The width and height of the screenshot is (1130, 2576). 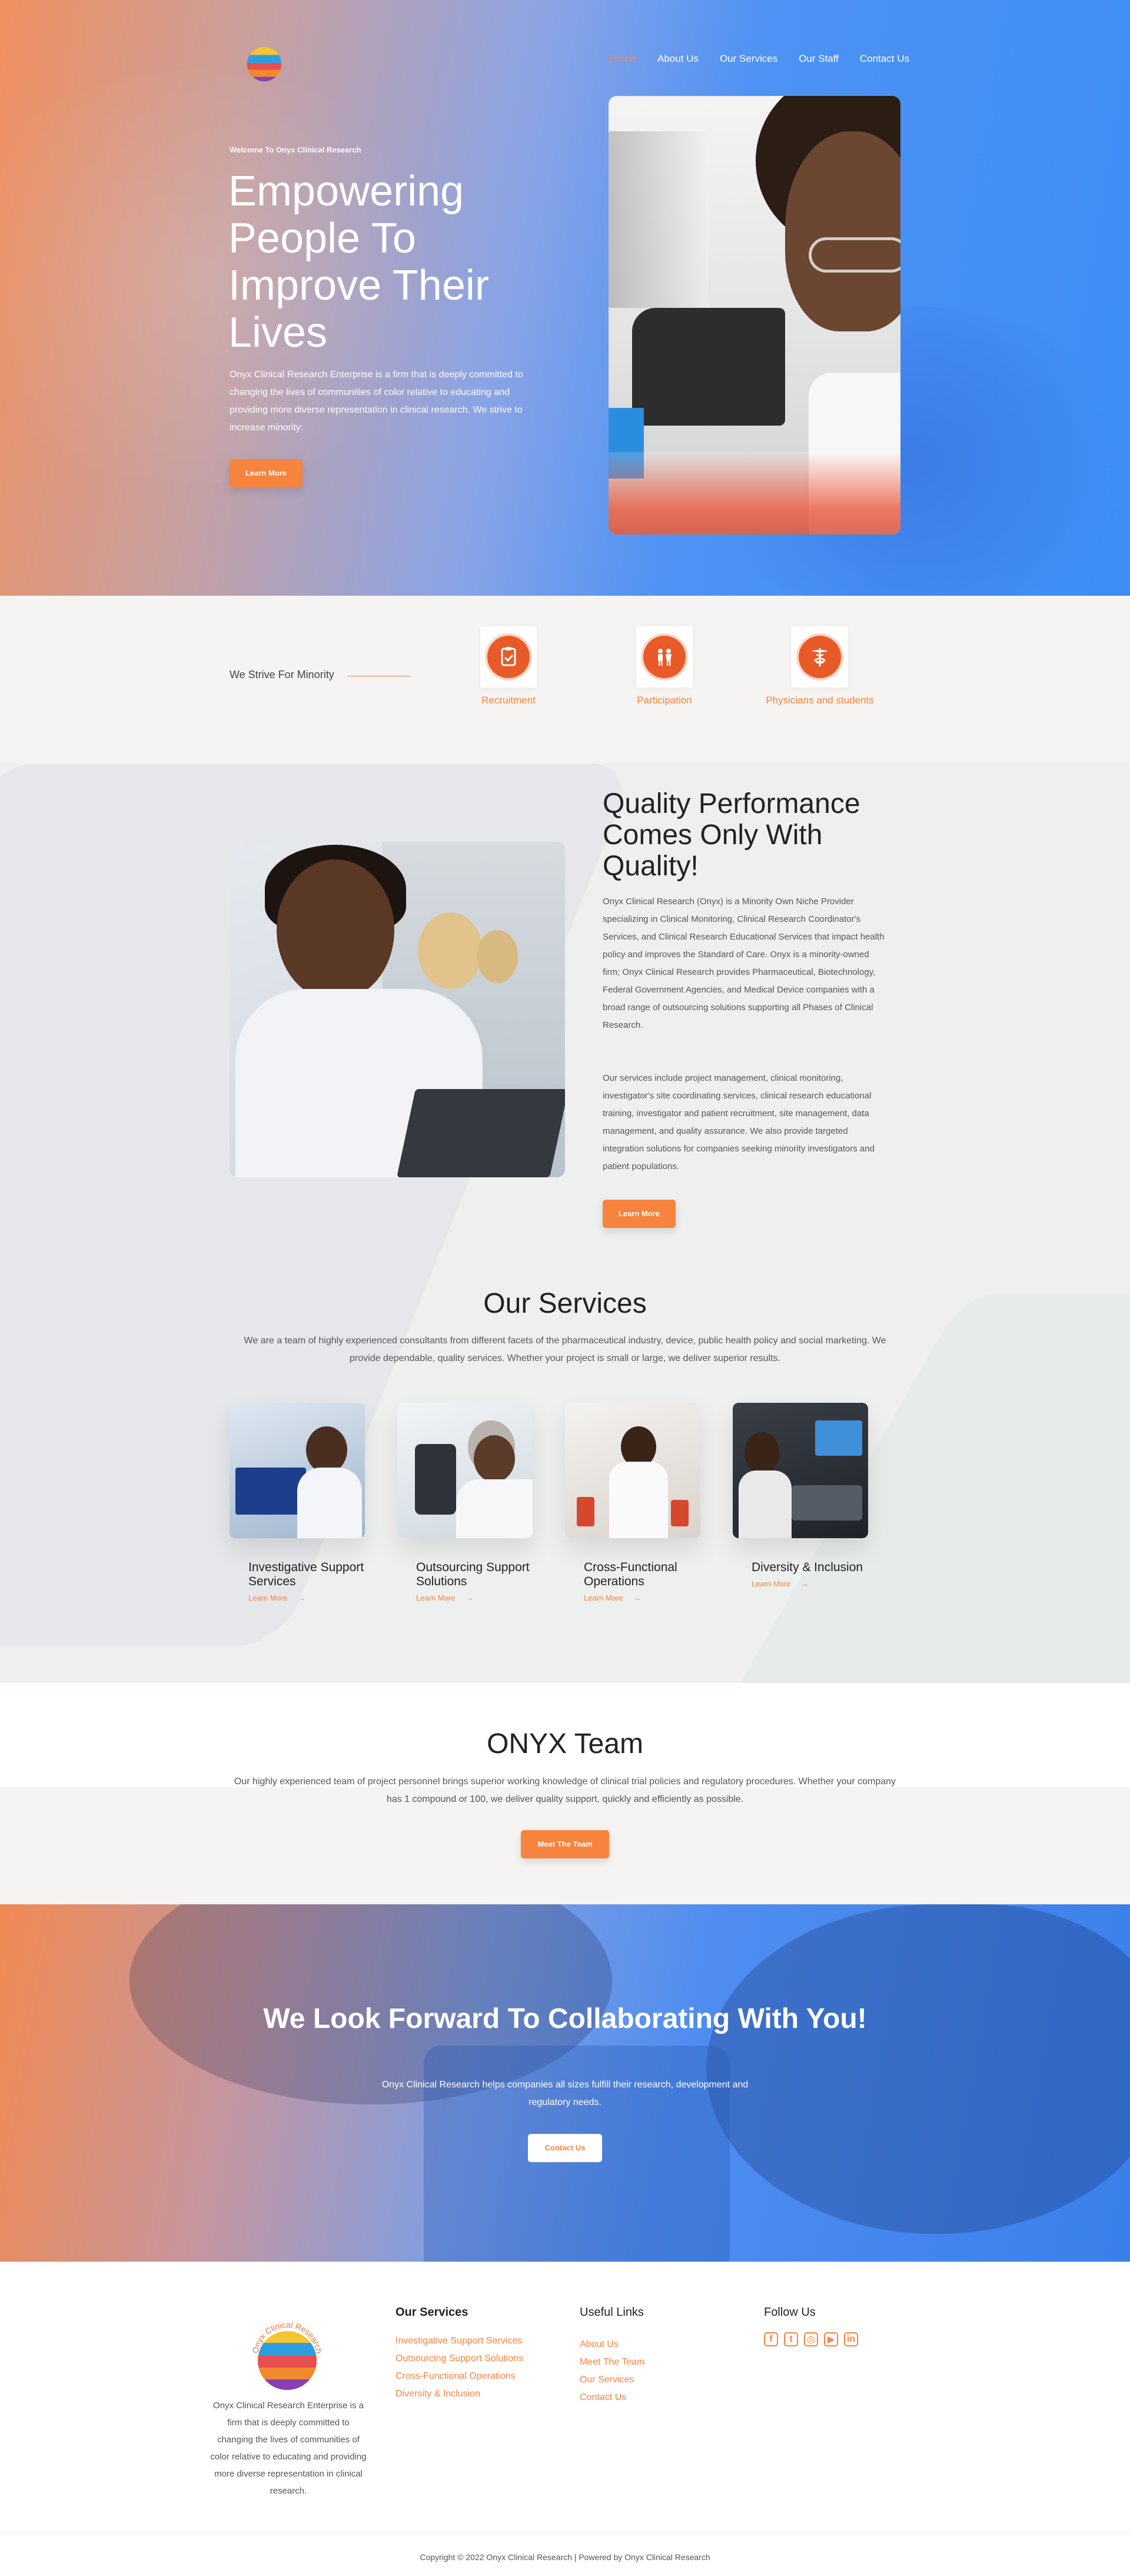 I want to click on caduceus-icon, so click(x=820, y=657).